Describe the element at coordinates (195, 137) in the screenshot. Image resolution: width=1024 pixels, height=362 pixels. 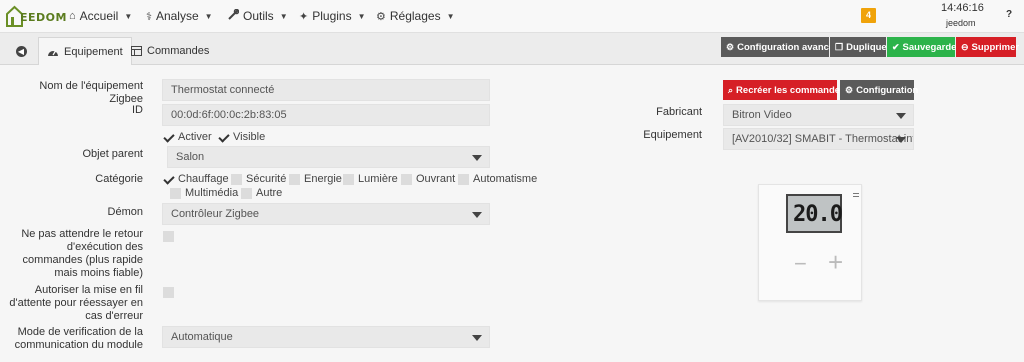
I see `activer-label: Activer` at that location.